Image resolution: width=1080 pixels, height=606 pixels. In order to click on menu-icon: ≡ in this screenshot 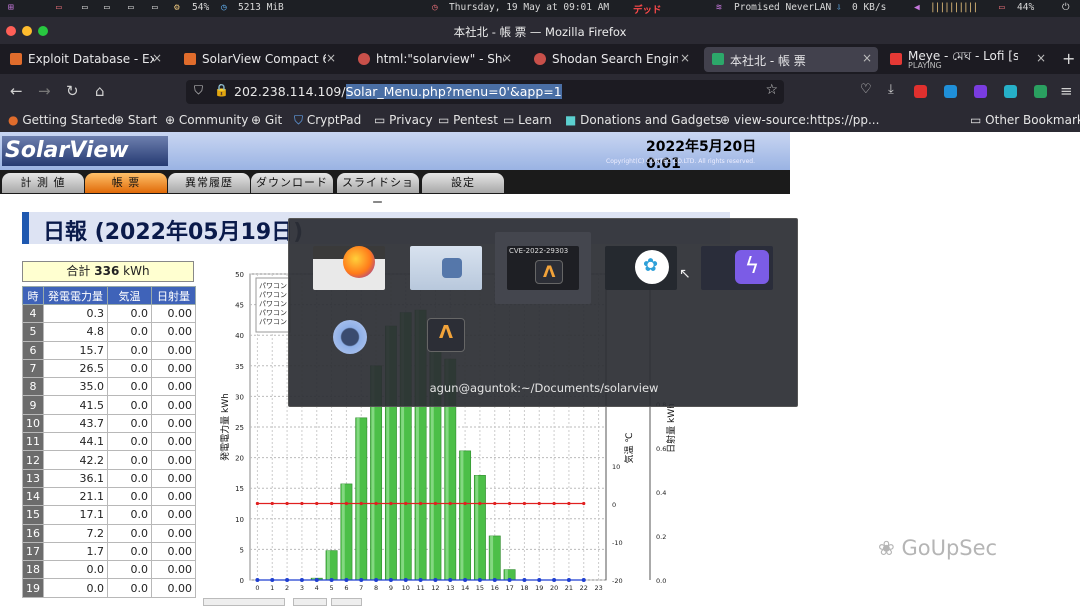, I will do `click(1066, 91)`.